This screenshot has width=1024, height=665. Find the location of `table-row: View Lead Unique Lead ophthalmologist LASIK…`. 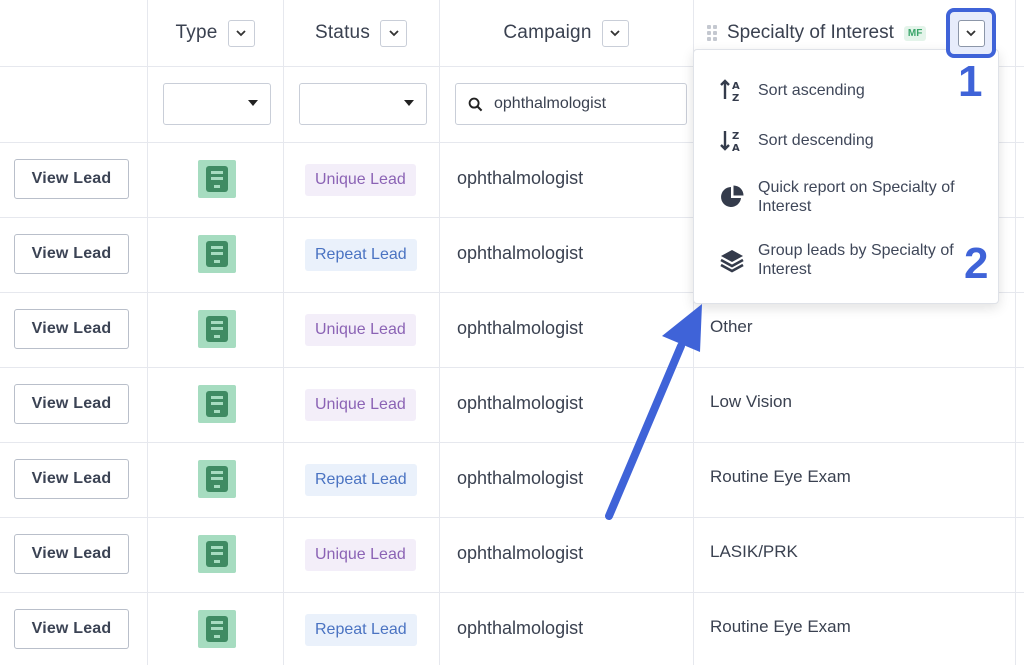

table-row: View Lead Unique Lead ophthalmologist LASIK… is located at coordinates (512, 554).